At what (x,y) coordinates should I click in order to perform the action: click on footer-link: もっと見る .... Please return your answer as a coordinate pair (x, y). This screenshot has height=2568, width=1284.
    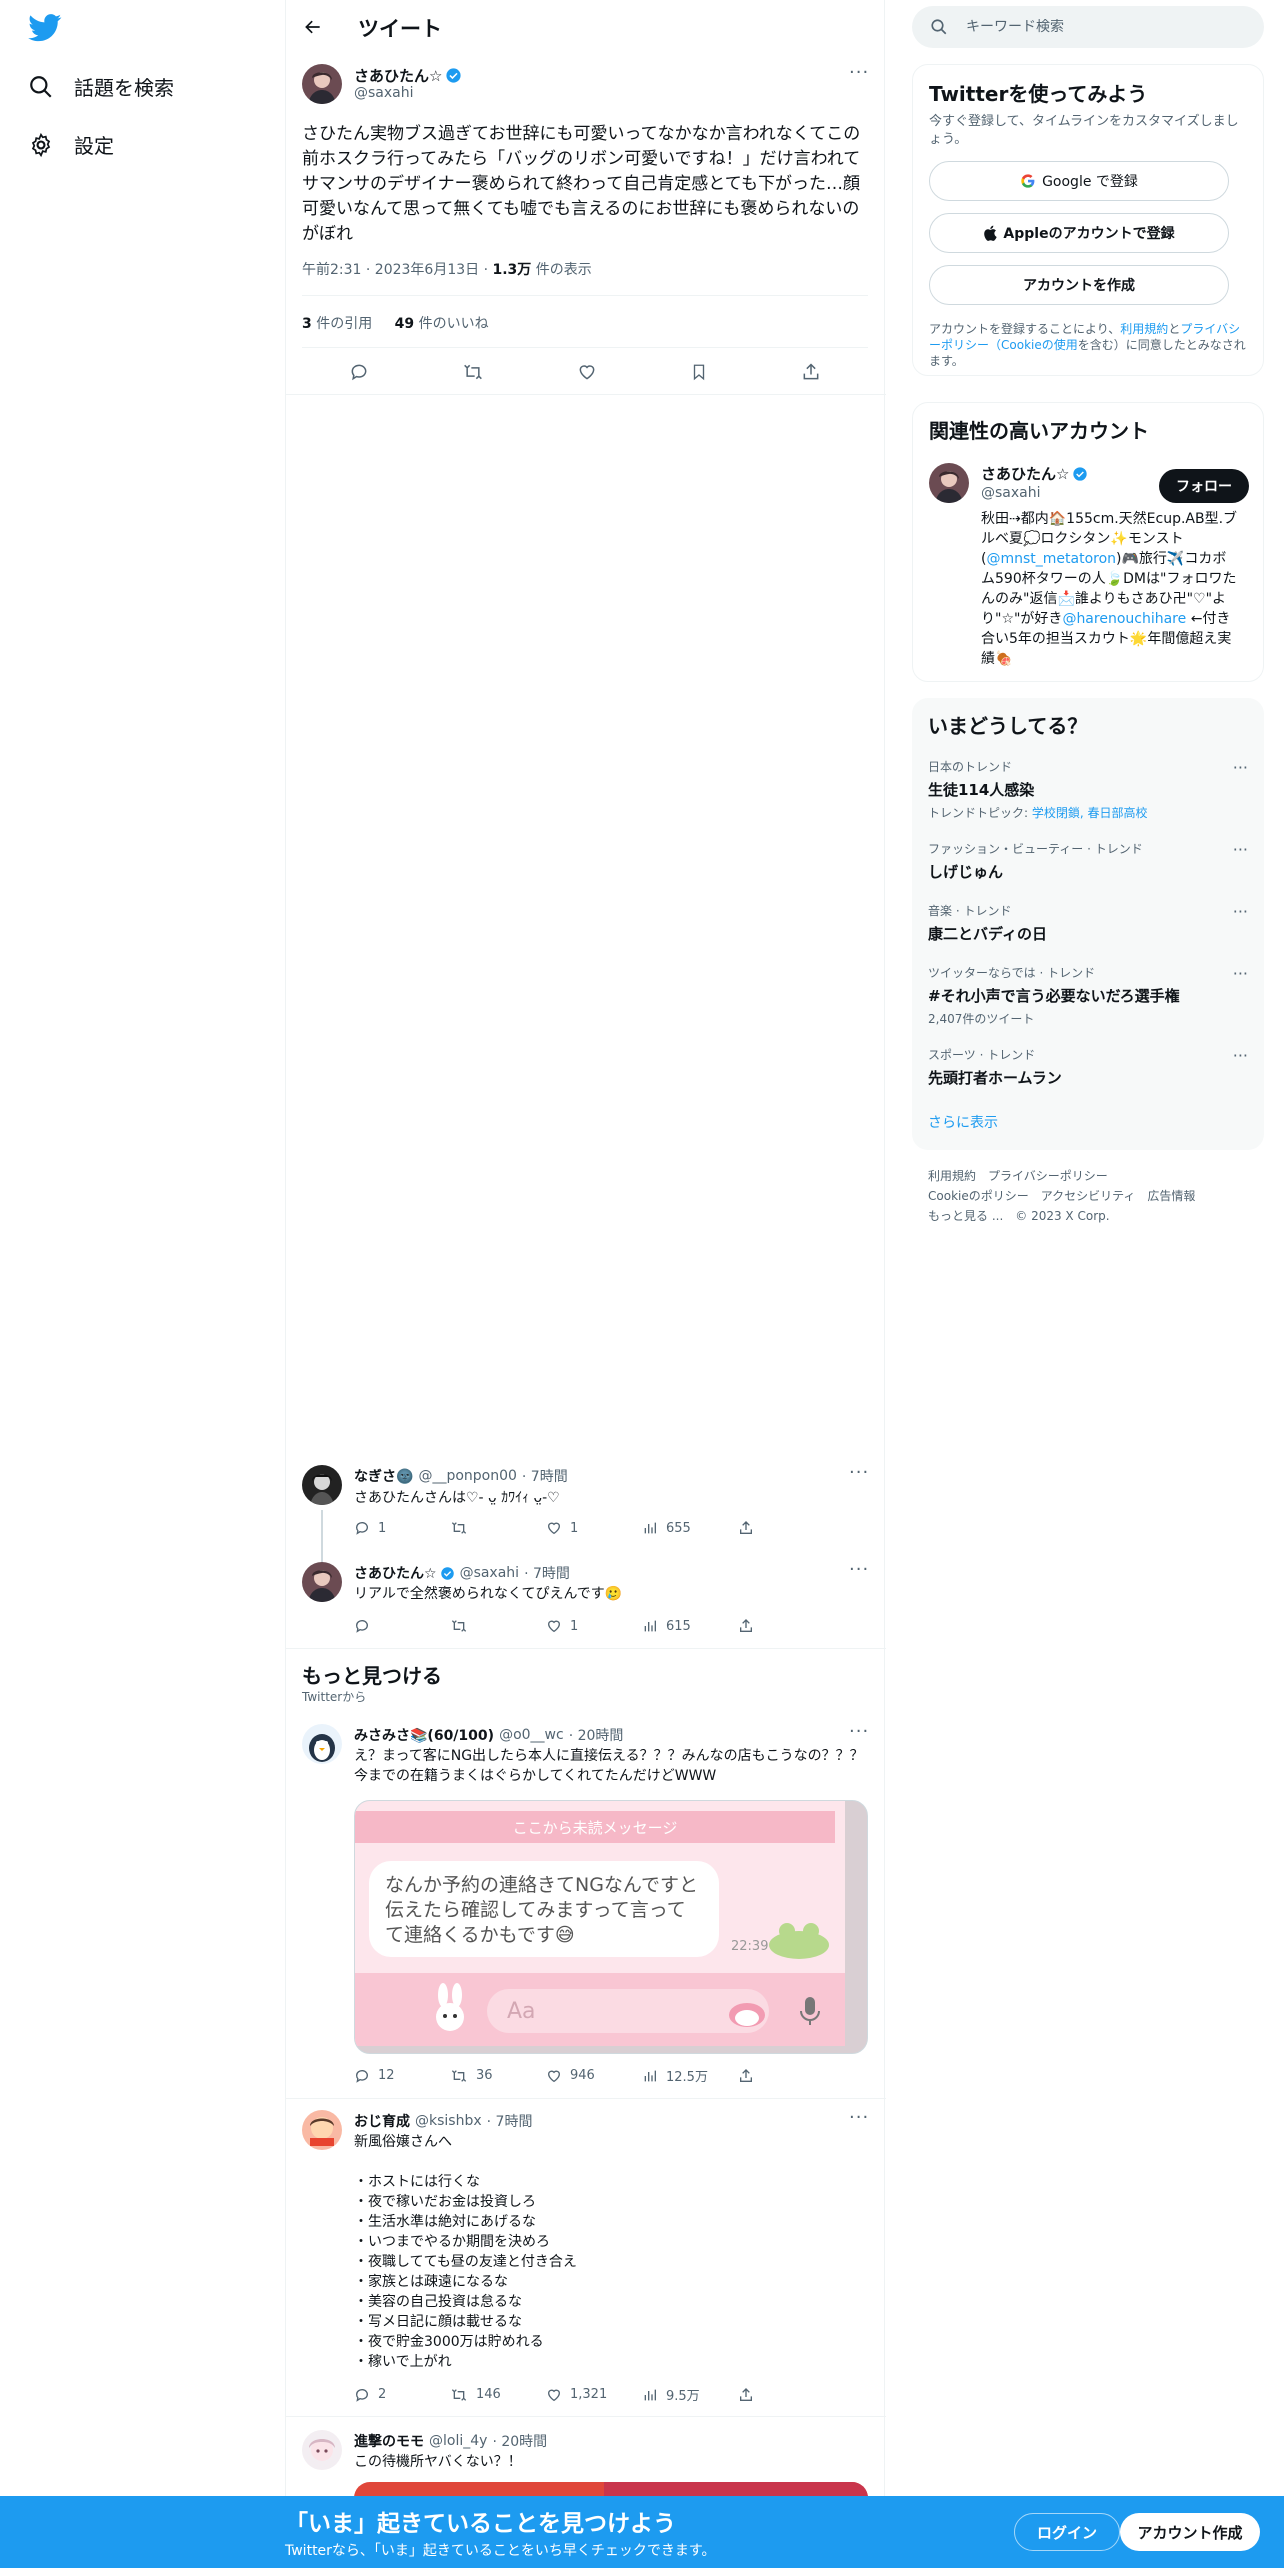
    Looking at the image, I should click on (965, 1216).